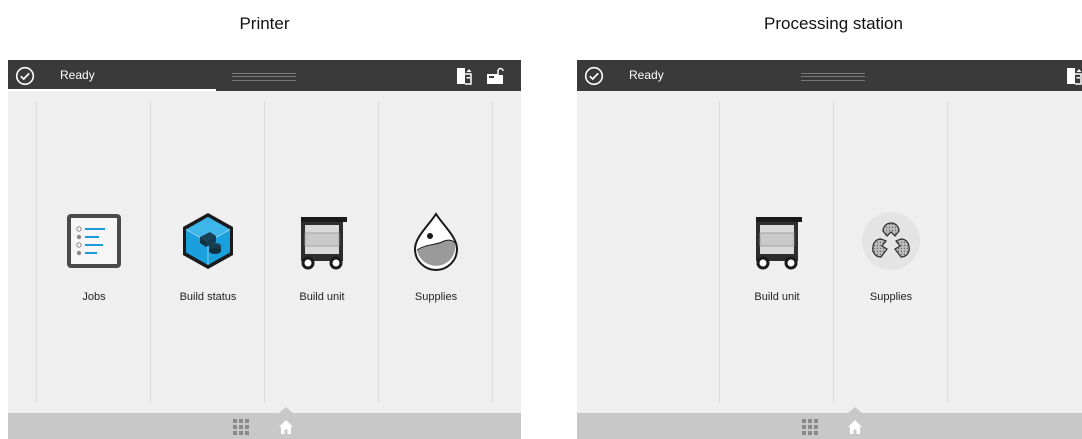  What do you see at coordinates (94, 241) in the screenshot?
I see `jobs-list-icon` at bounding box center [94, 241].